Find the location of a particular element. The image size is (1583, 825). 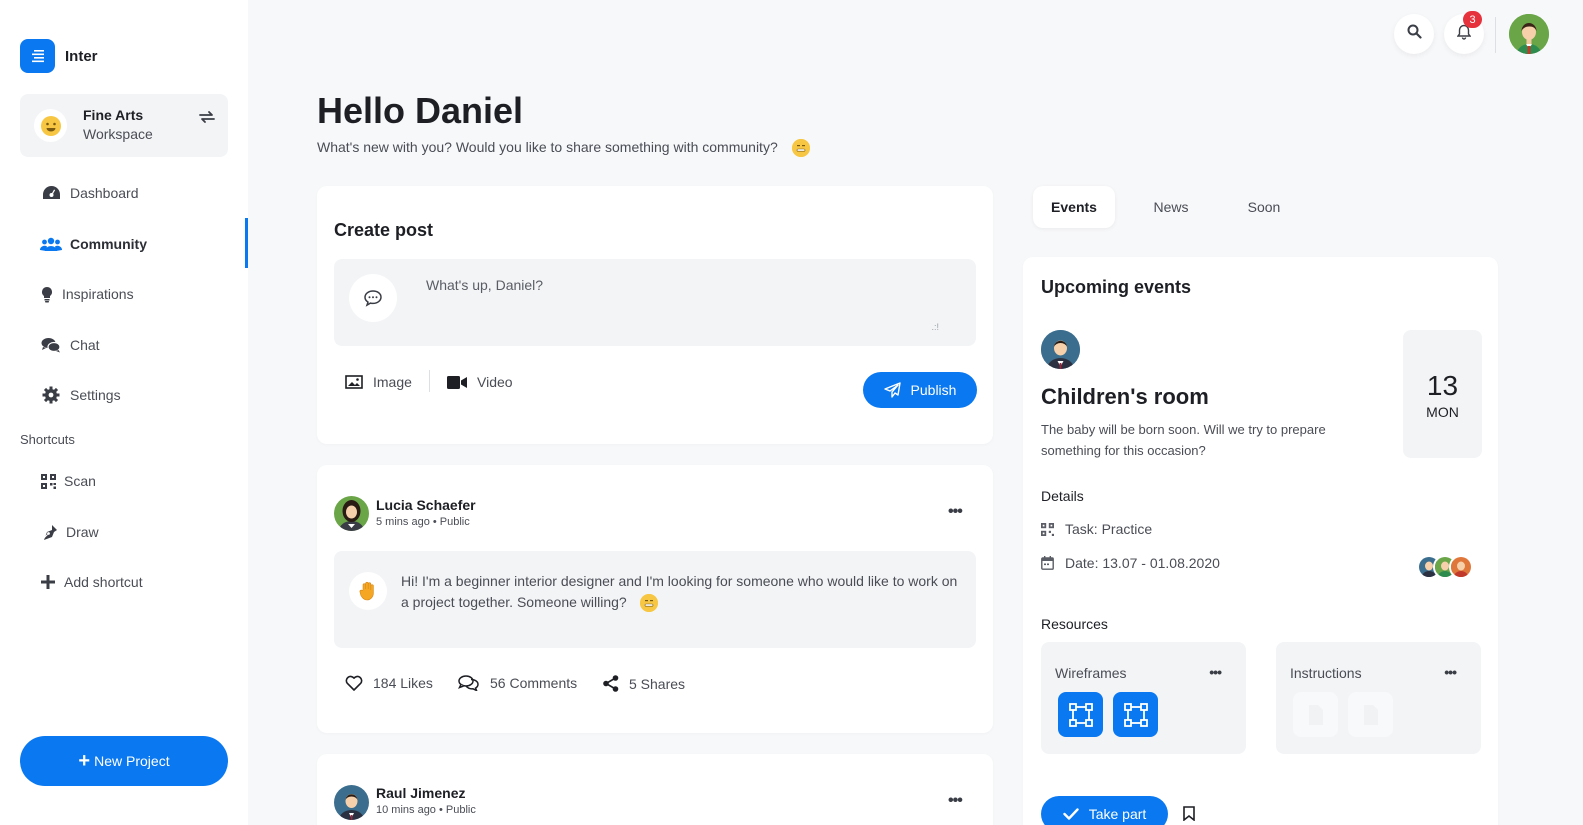

resource-wireframes: Wireframes ••• is located at coordinates (1143, 698).